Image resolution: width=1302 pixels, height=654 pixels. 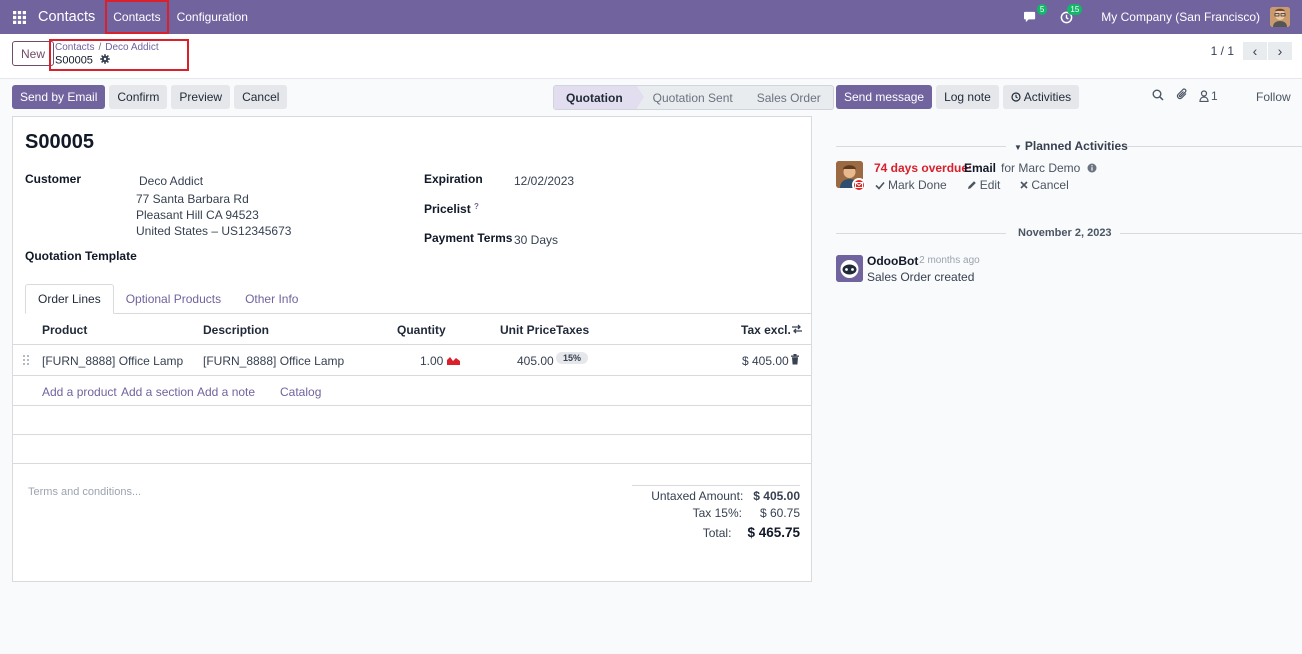 I want to click on company-switcher: My Company (San Francisco), so click(x=1180, y=17).